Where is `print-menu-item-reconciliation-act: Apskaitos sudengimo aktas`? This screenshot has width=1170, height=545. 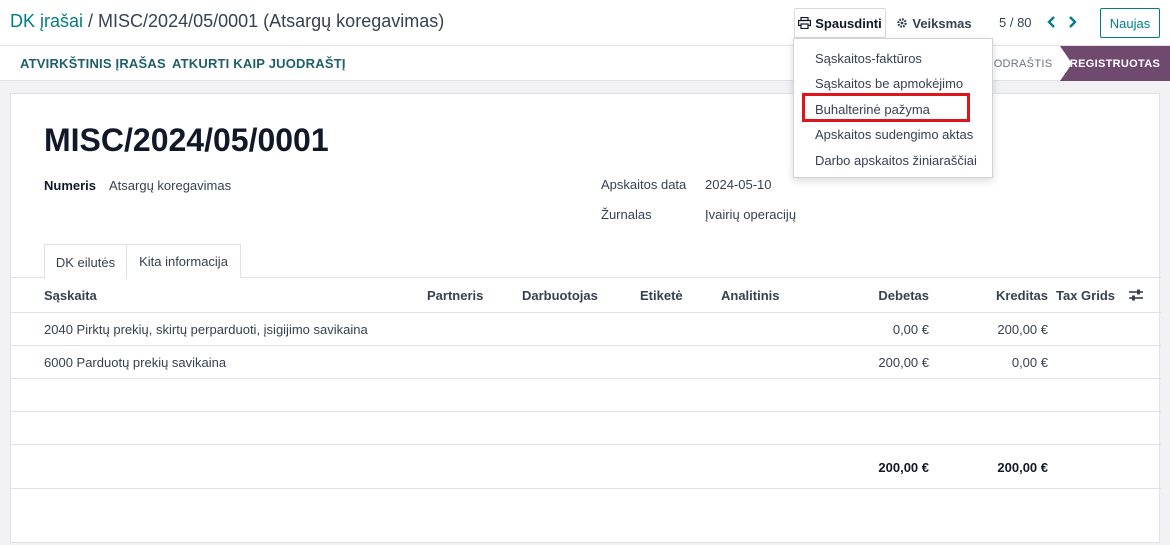
print-menu-item-reconciliation-act: Apskaitos sudengimo aktas is located at coordinates (894, 134).